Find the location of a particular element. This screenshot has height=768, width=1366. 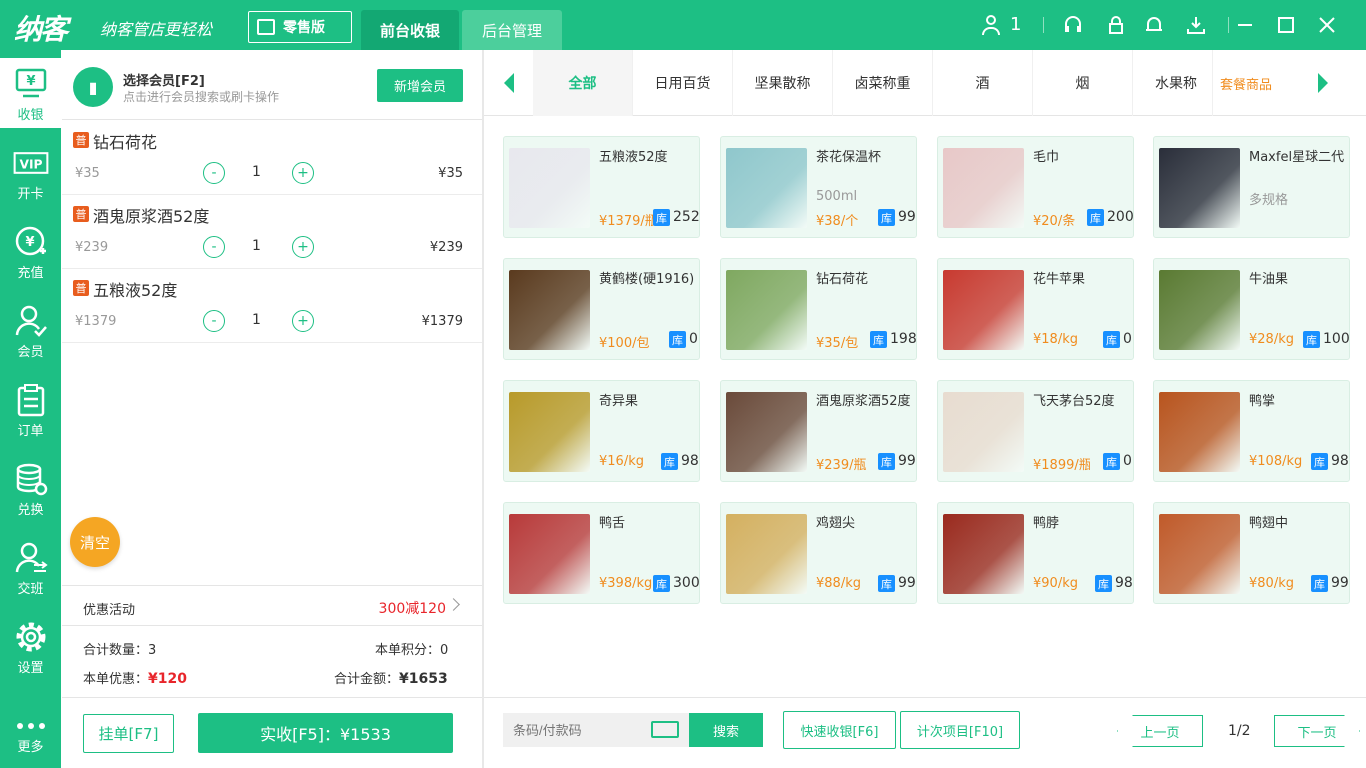

member-selector: ▮ 选择会员[F2] 点击进行会员搜索或刷卡操作 新增会员 is located at coordinates (272, 85).